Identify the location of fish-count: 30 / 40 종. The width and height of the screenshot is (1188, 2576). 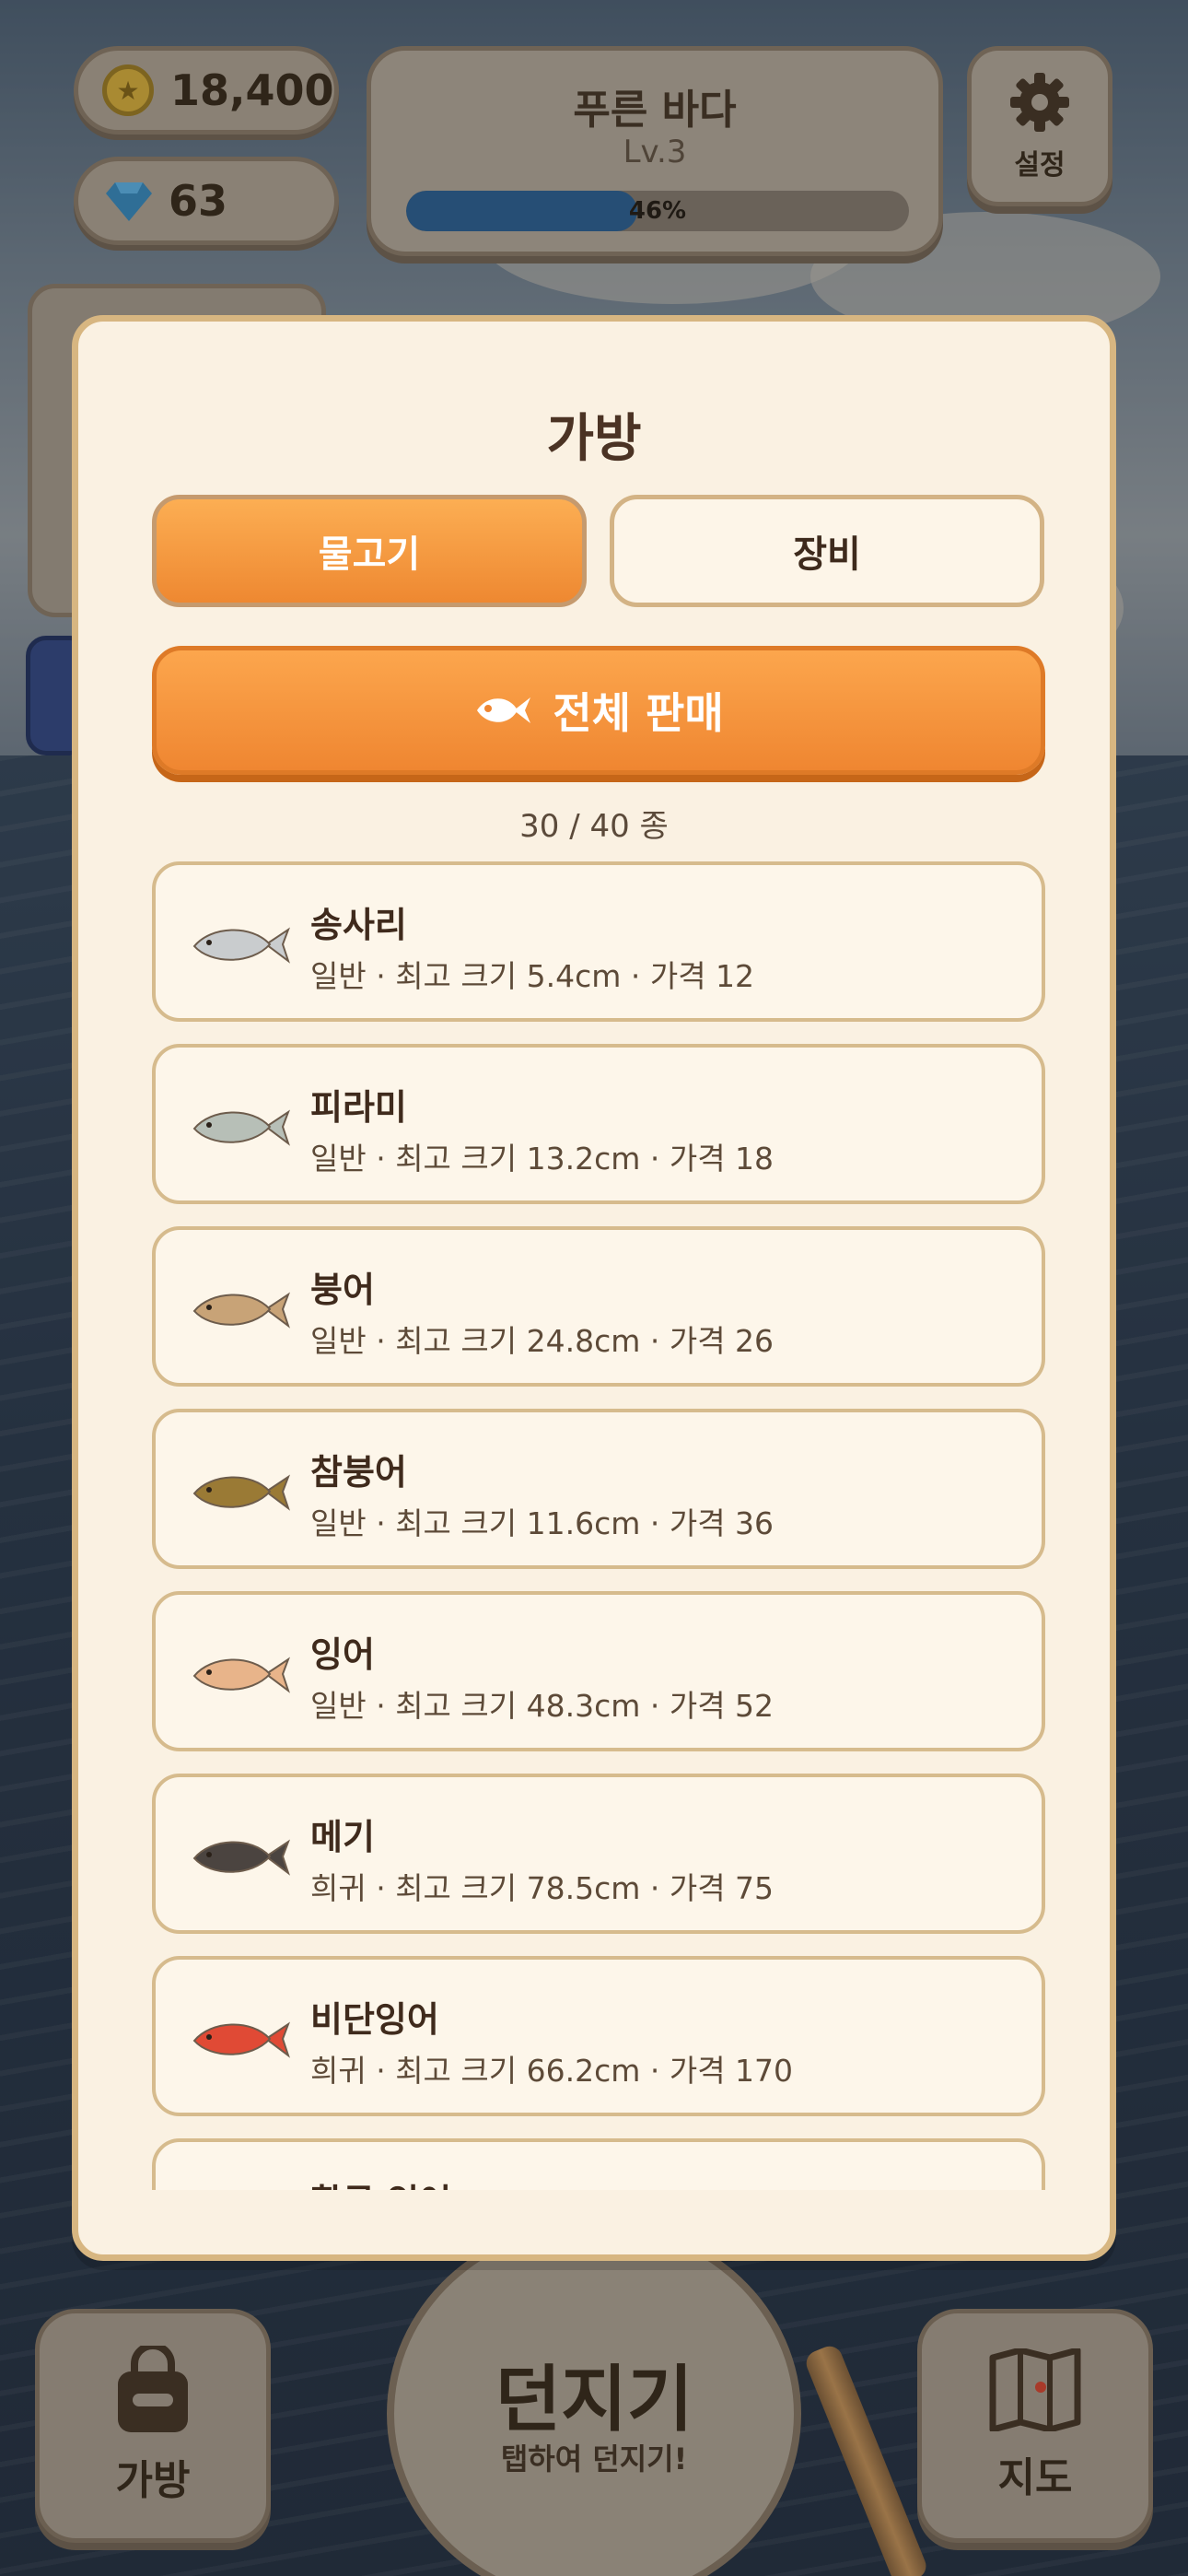
(594, 826).